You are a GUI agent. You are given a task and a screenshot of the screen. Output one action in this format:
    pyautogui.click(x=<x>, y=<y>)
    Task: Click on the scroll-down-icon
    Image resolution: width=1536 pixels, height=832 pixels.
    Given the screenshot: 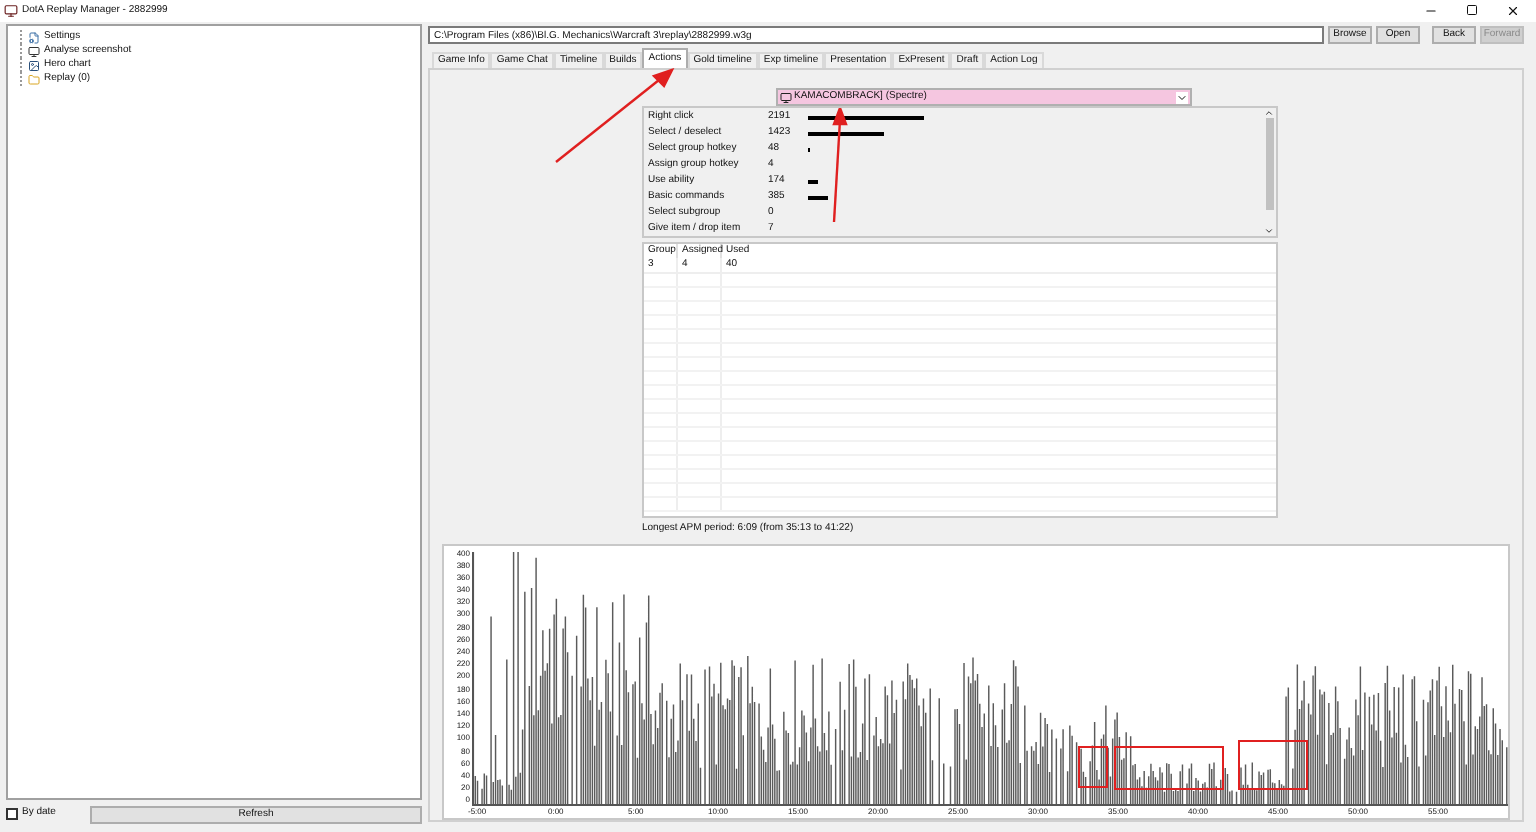 What is the action you would take?
    pyautogui.click(x=1269, y=231)
    